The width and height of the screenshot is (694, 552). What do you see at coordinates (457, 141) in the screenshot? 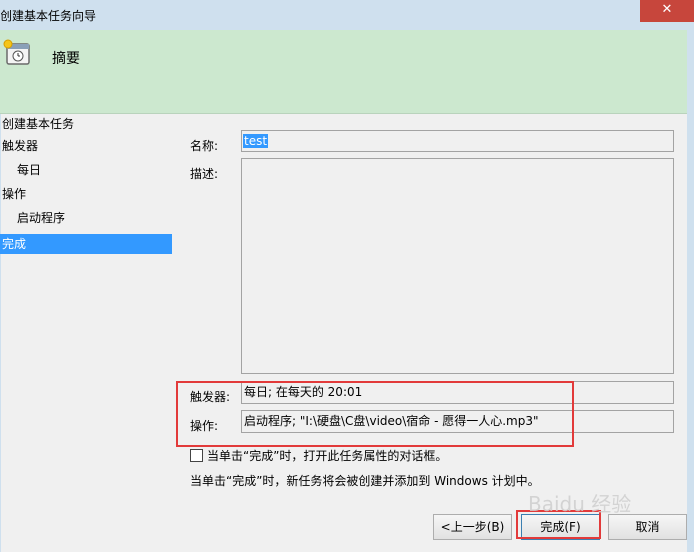
I see `name-field: test` at bounding box center [457, 141].